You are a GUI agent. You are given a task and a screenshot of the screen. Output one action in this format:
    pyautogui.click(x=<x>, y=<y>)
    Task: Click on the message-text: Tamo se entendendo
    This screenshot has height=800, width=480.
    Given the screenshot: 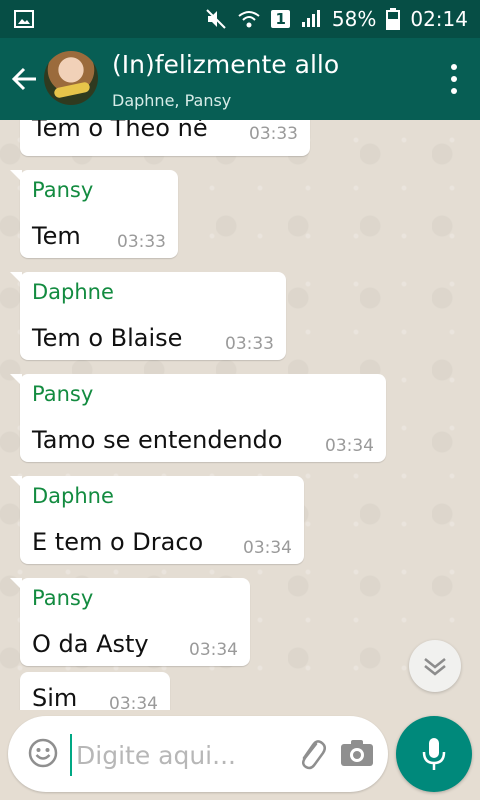 What is the action you would take?
    pyautogui.click(x=157, y=440)
    